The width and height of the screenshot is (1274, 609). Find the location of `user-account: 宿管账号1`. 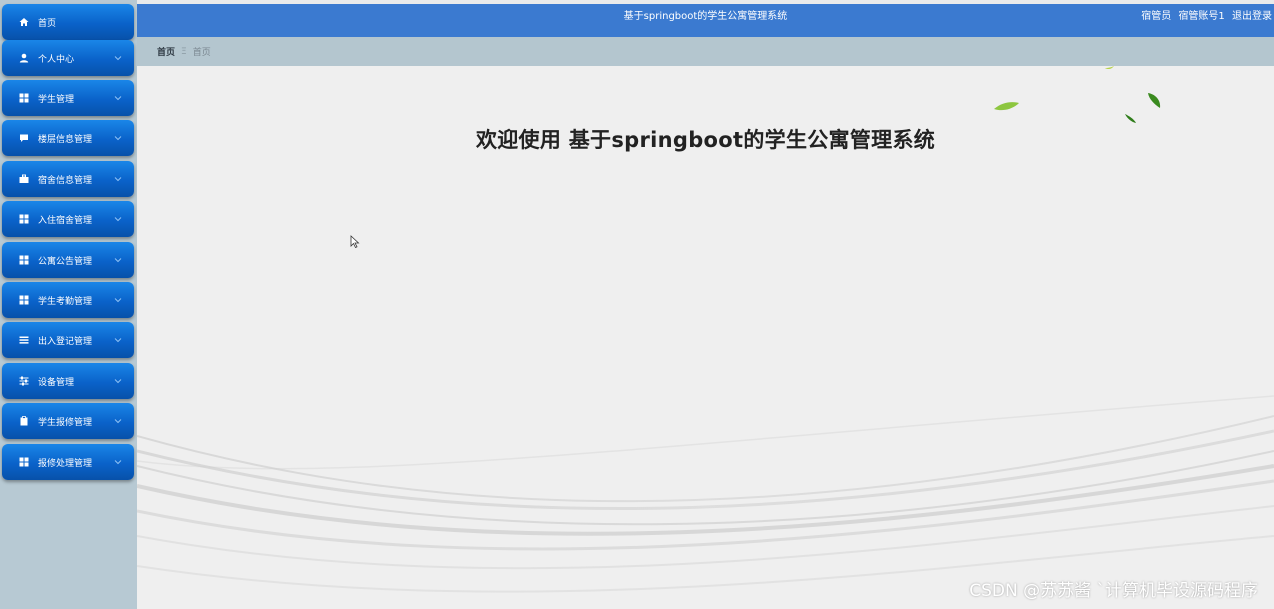

user-account: 宿管账号1 is located at coordinates (1201, 16).